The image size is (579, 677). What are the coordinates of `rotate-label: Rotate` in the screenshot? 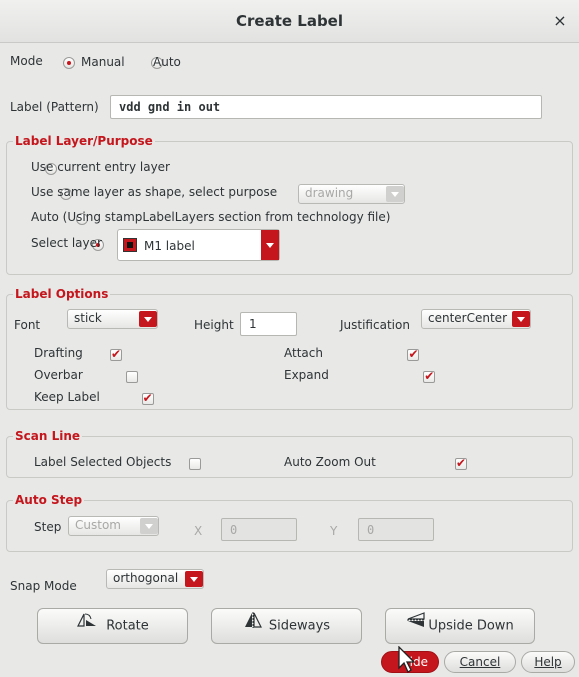 It's located at (127, 626).